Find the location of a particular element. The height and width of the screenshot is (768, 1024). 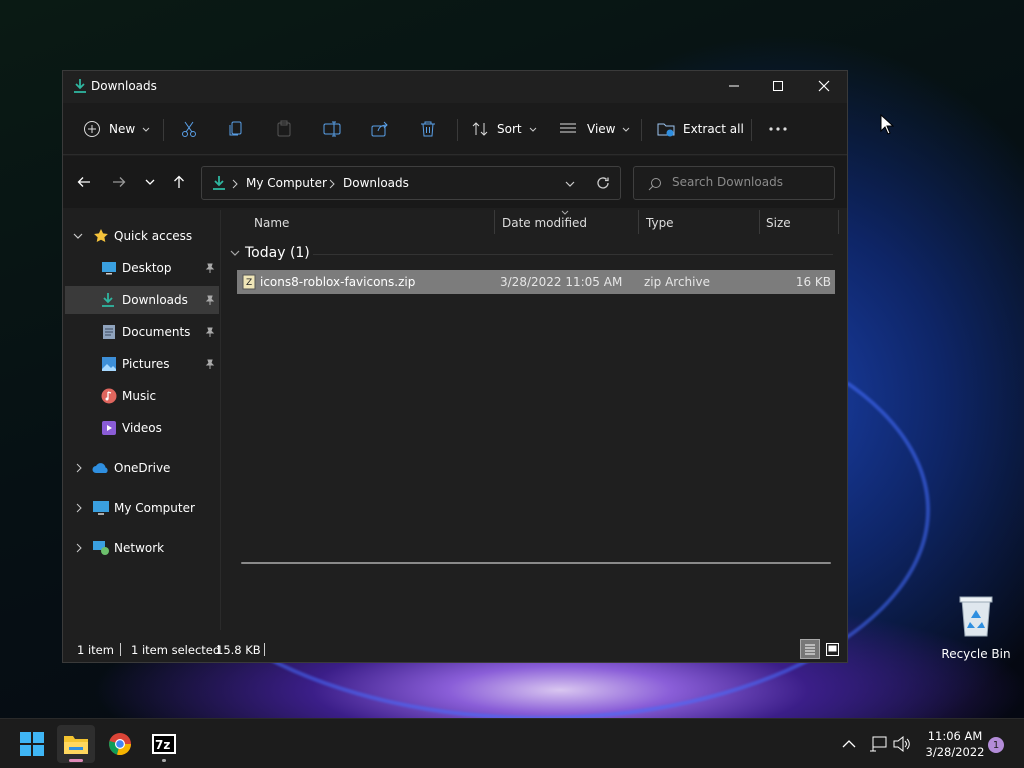

sidebar-item-onedrive: OneDrive is located at coordinates (141, 468).